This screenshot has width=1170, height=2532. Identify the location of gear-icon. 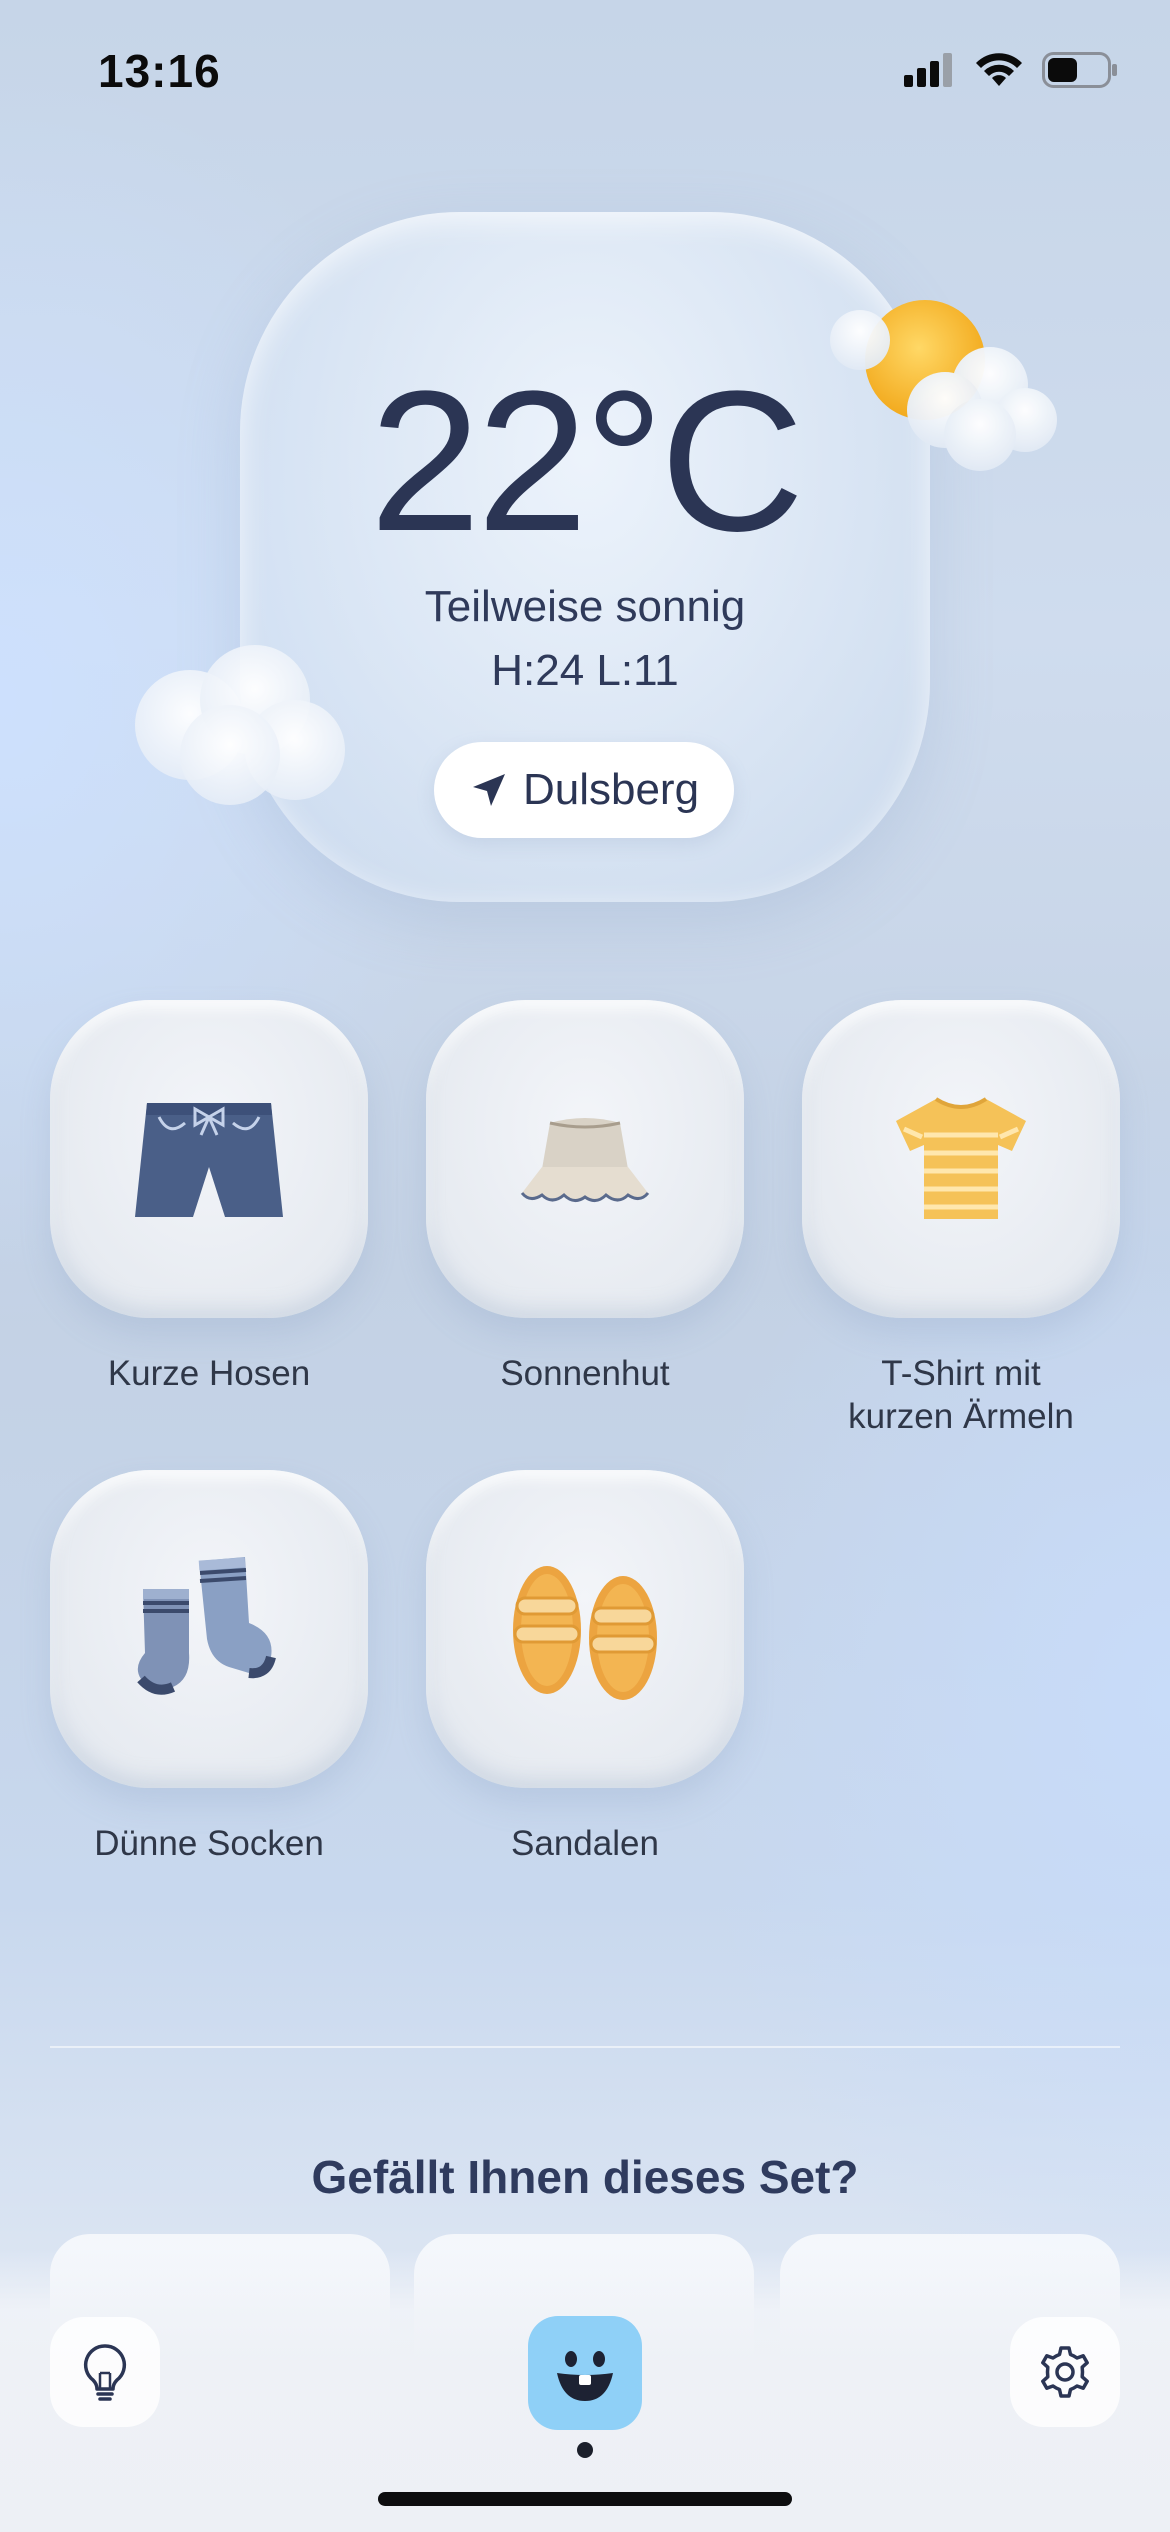
(1065, 2372).